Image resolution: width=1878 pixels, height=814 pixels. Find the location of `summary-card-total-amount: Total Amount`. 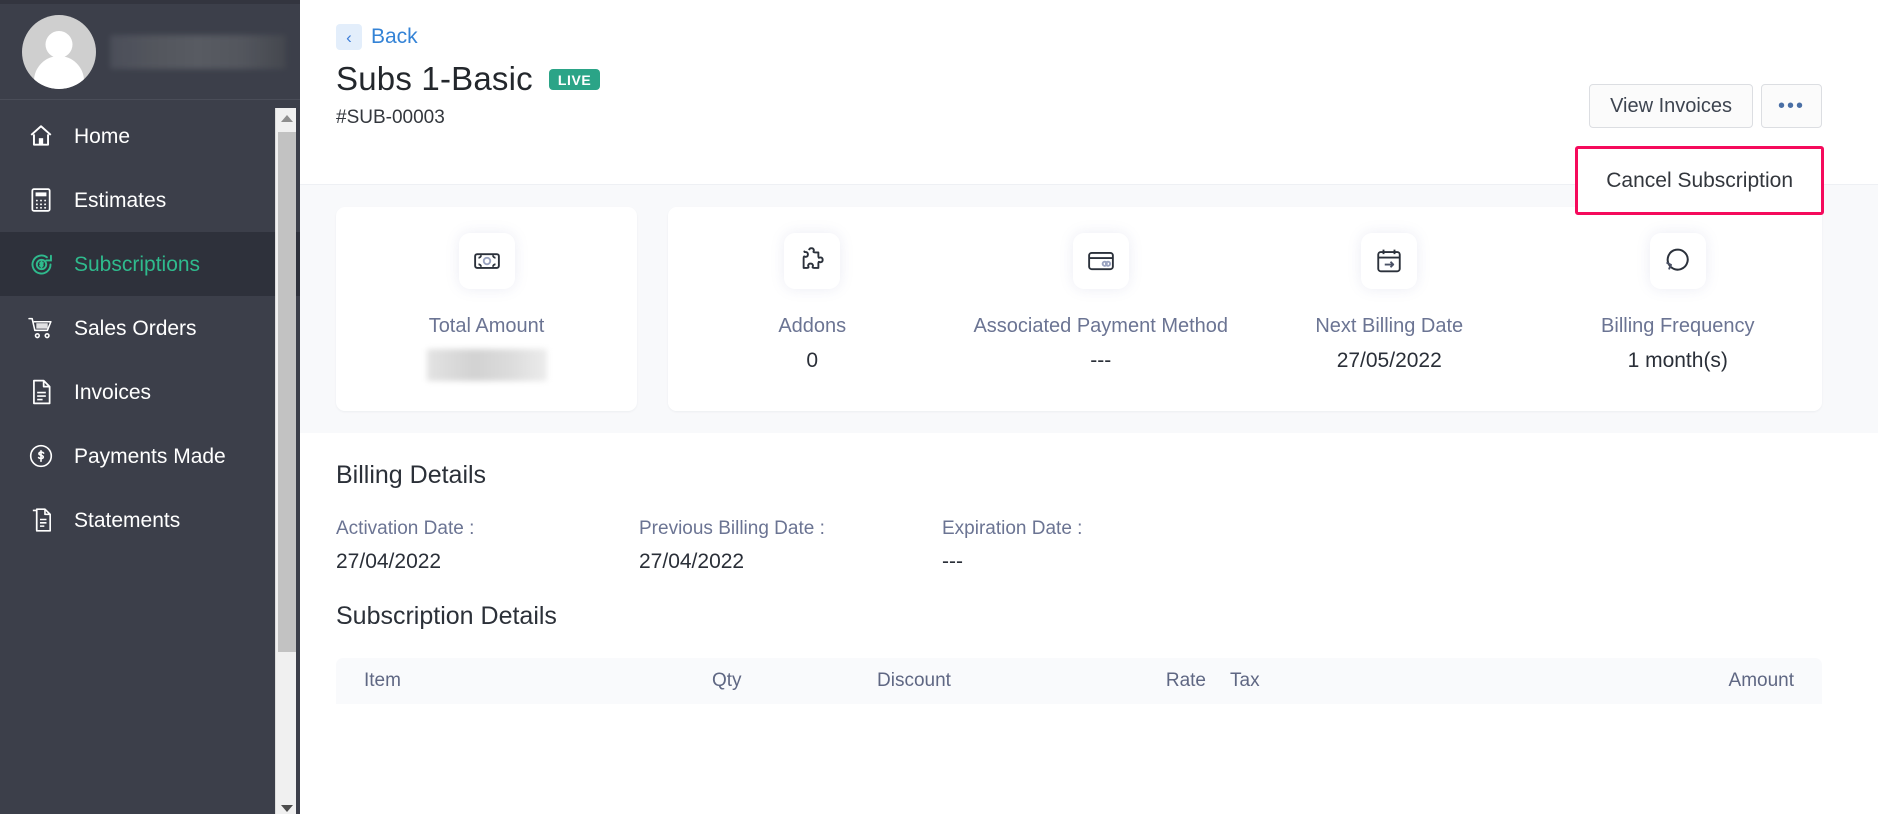

summary-card-total-amount: Total Amount is located at coordinates (486, 309).